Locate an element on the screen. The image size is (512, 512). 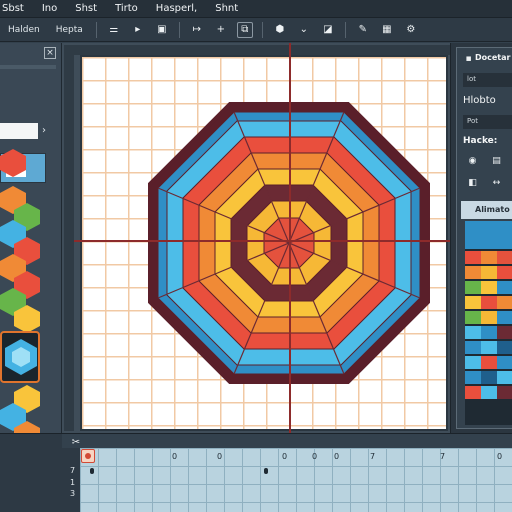
hexagon-icon: ⬢ is located at coordinates (280, 30).